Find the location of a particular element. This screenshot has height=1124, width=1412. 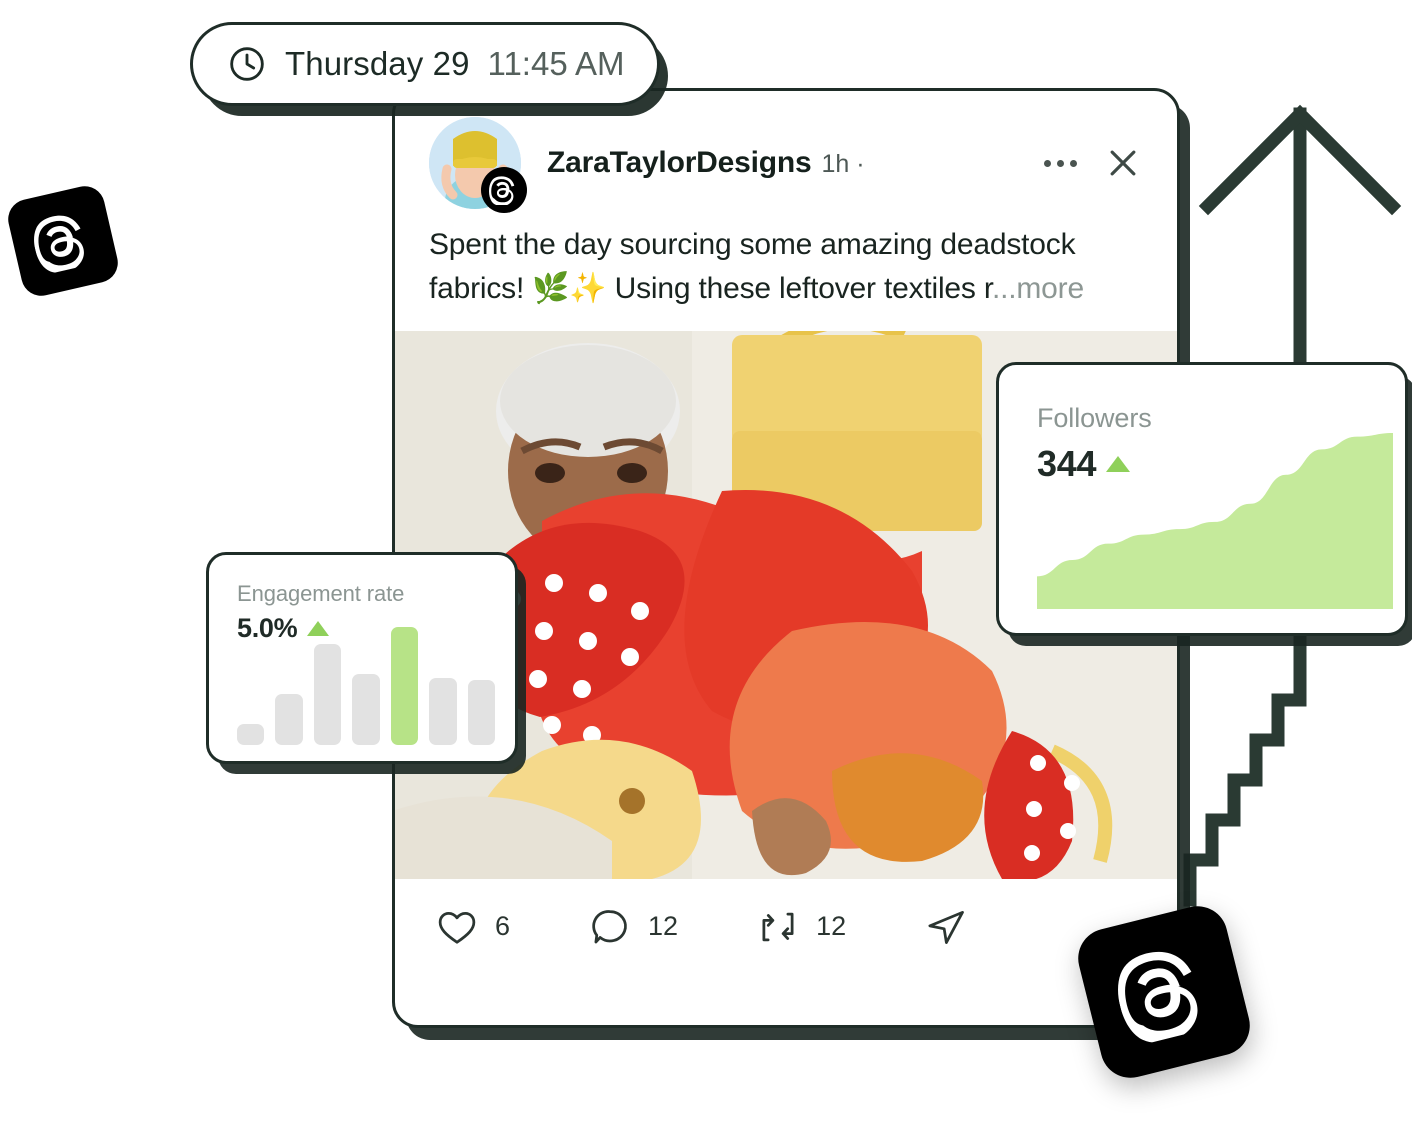

time-pill: Thursday 29 11:45 AM is located at coordinates (425, 64).